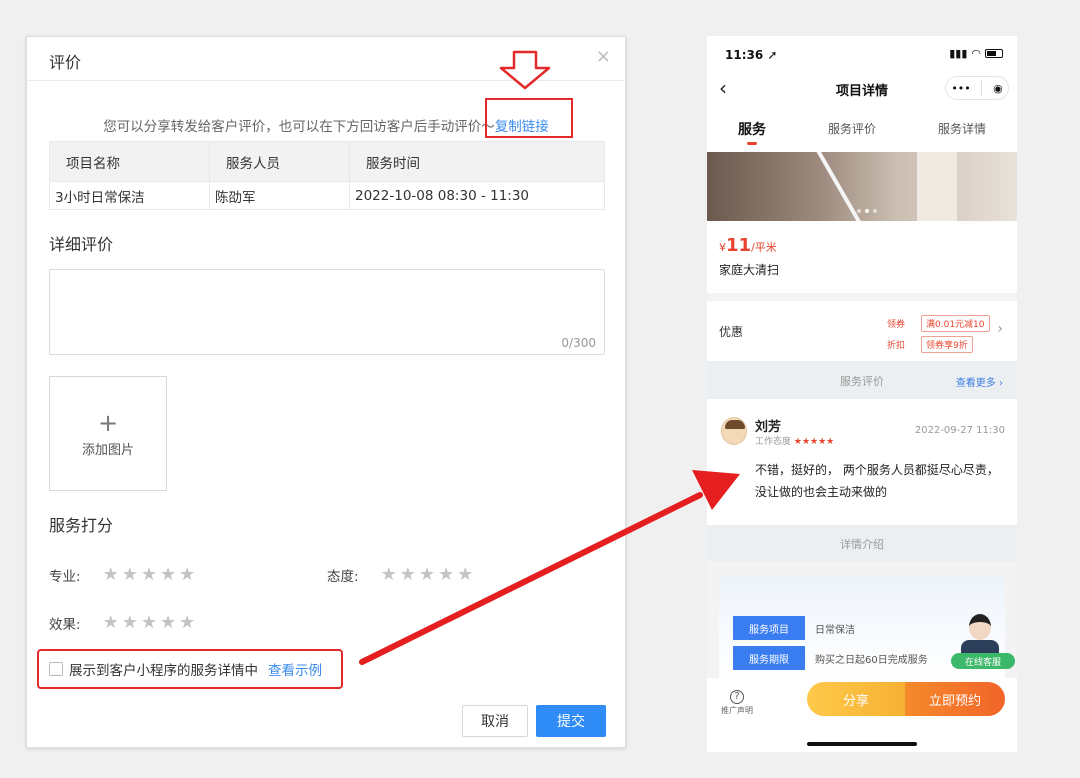 The image size is (1080, 778). Describe the element at coordinates (958, 53) in the screenshot. I see `signal-icon: ▮▮▮` at that location.